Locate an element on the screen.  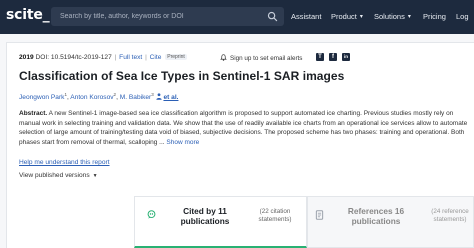
nav-pricing: Pricing is located at coordinates (434, 16).